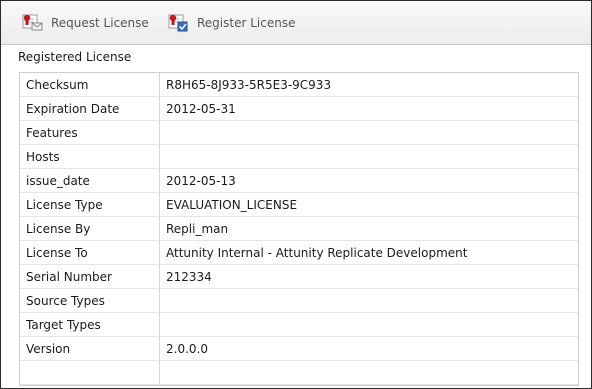 The height and width of the screenshot is (389, 592). Describe the element at coordinates (368, 228) in the screenshot. I see `property-value: Repli_man` at that location.